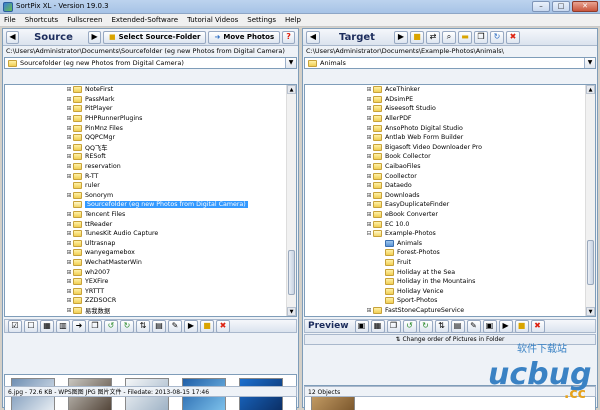 The width and height of the screenshot is (600, 410). What do you see at coordinates (590, 262) in the screenshot?
I see `scroll-thumb` at bounding box center [590, 262].